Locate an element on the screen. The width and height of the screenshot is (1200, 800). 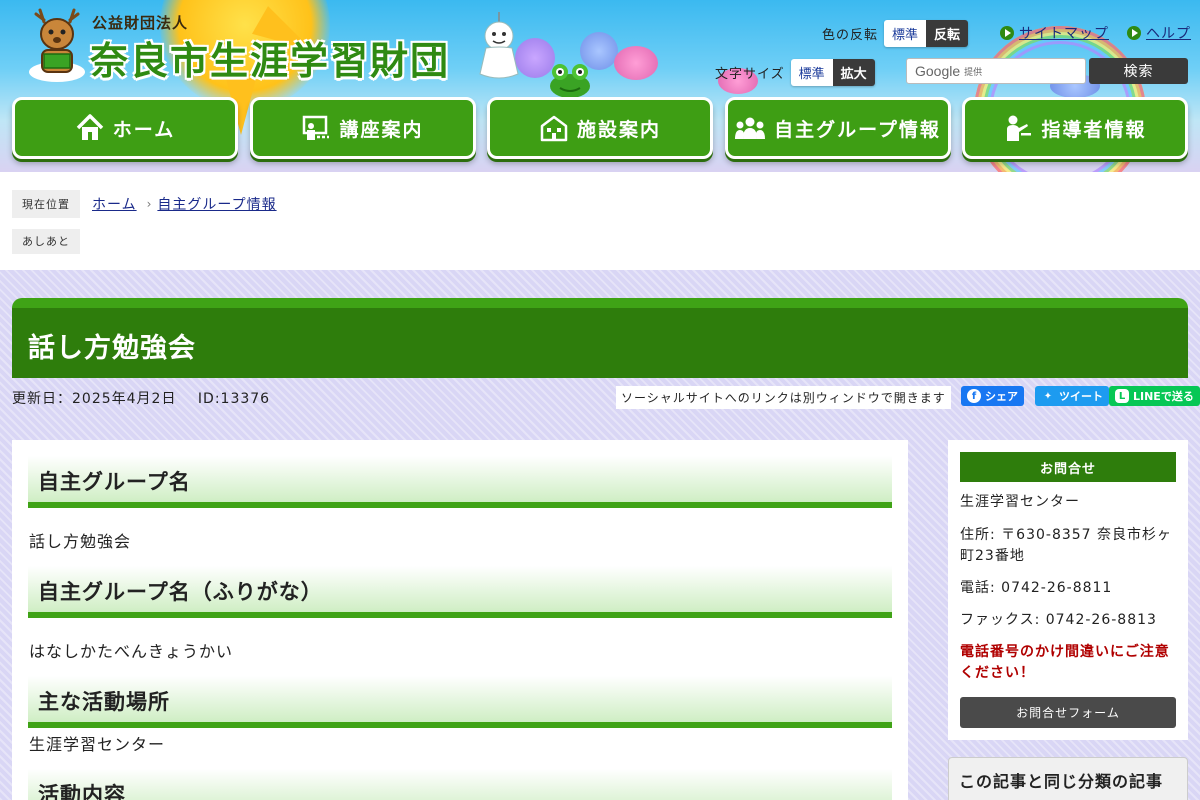
global-nav: ホーム 講座案内 施設案内 自主グループ情報 指導者情報 is located at coordinates (600, 128).